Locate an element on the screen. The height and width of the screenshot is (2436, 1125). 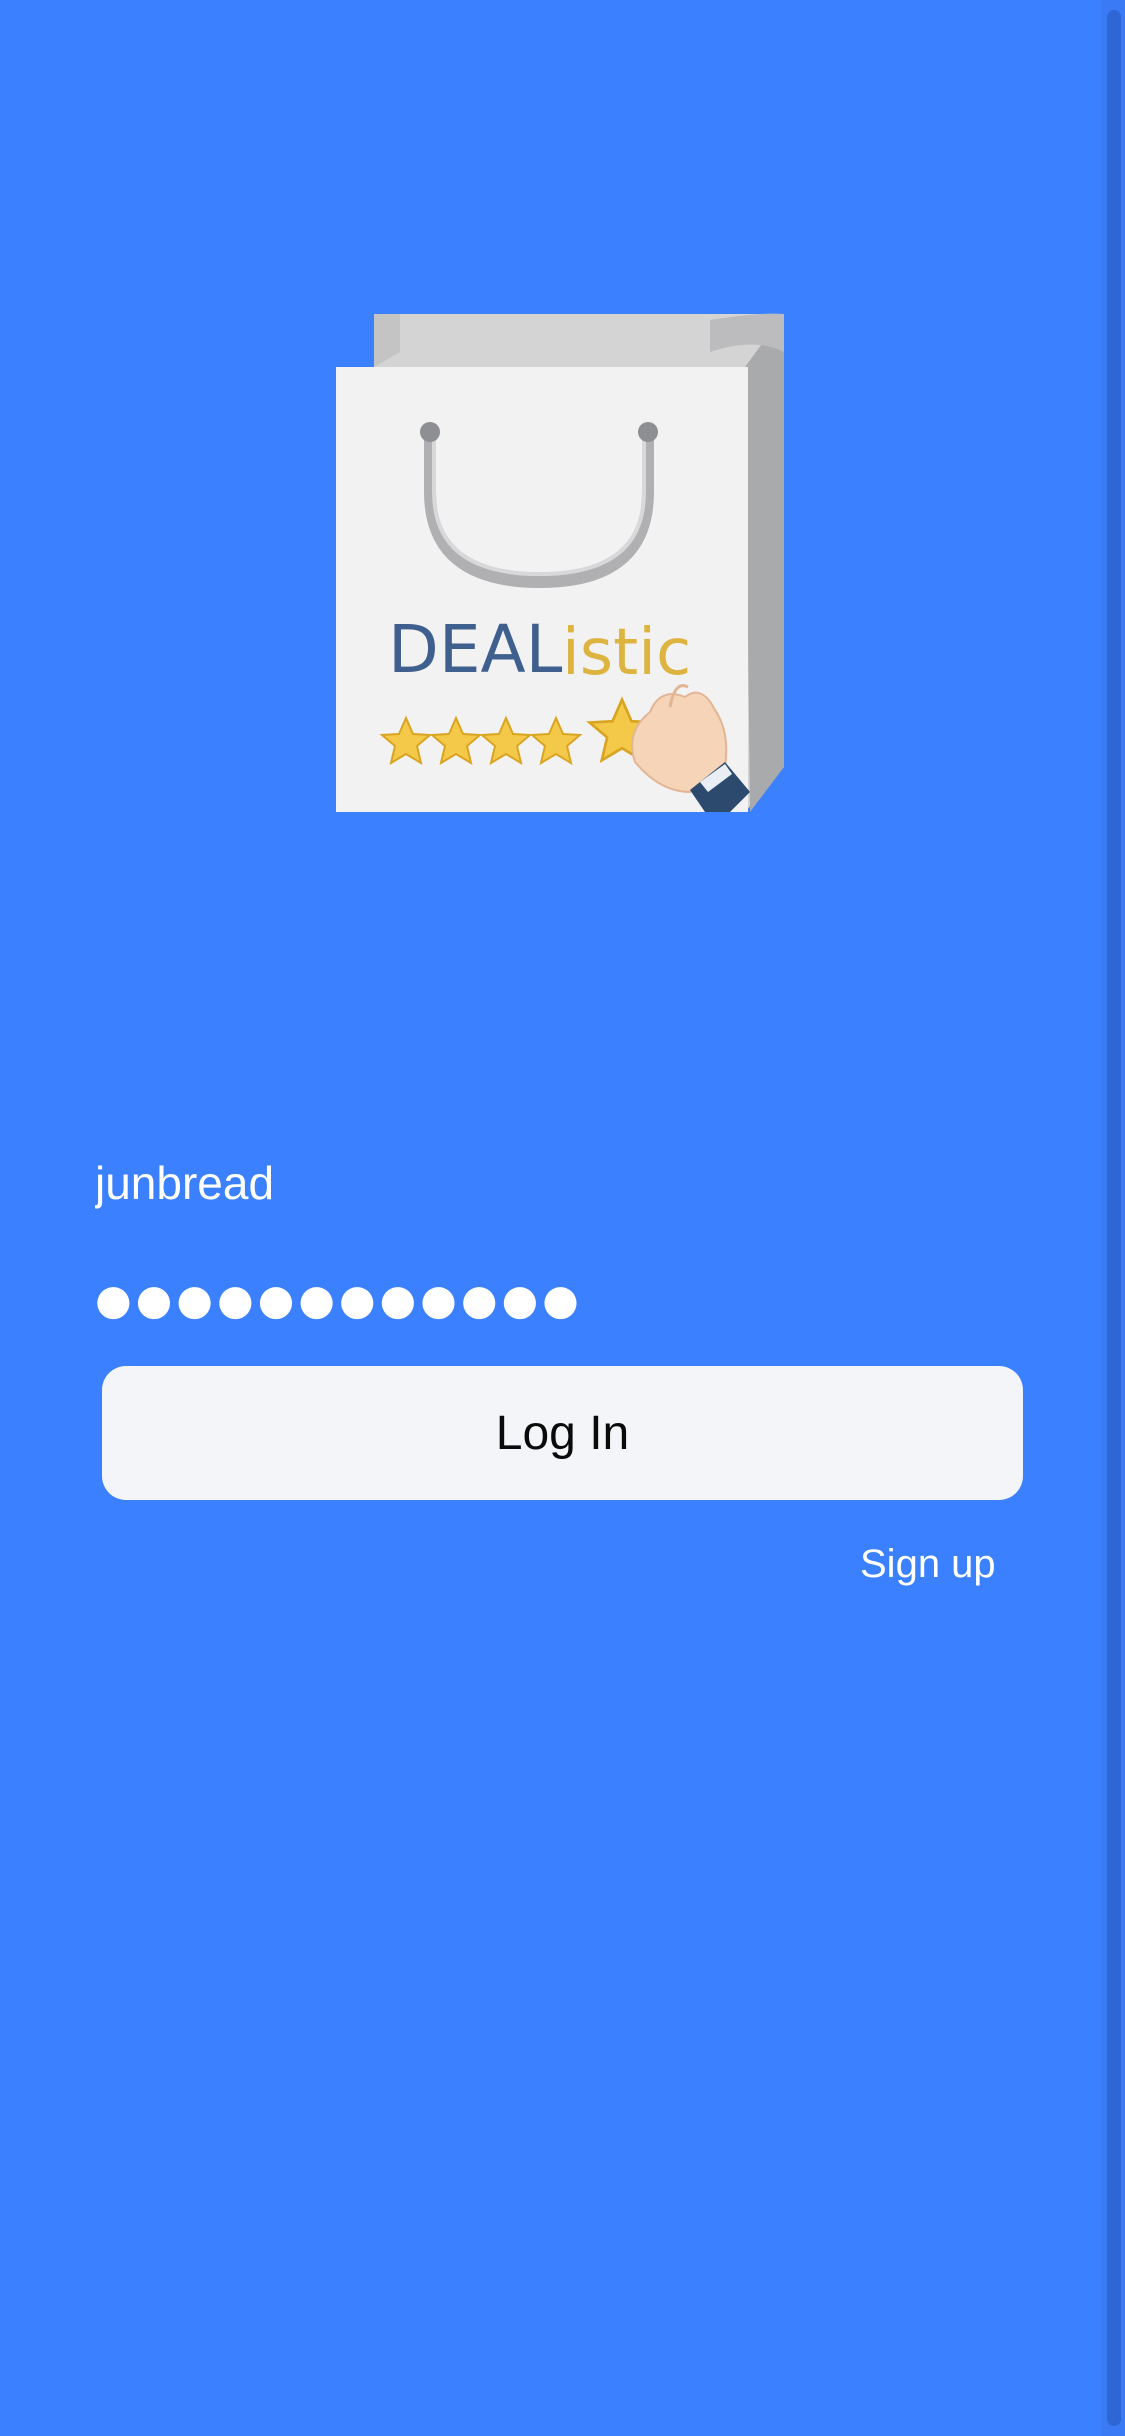
login-button: Log In is located at coordinates (562, 1433).